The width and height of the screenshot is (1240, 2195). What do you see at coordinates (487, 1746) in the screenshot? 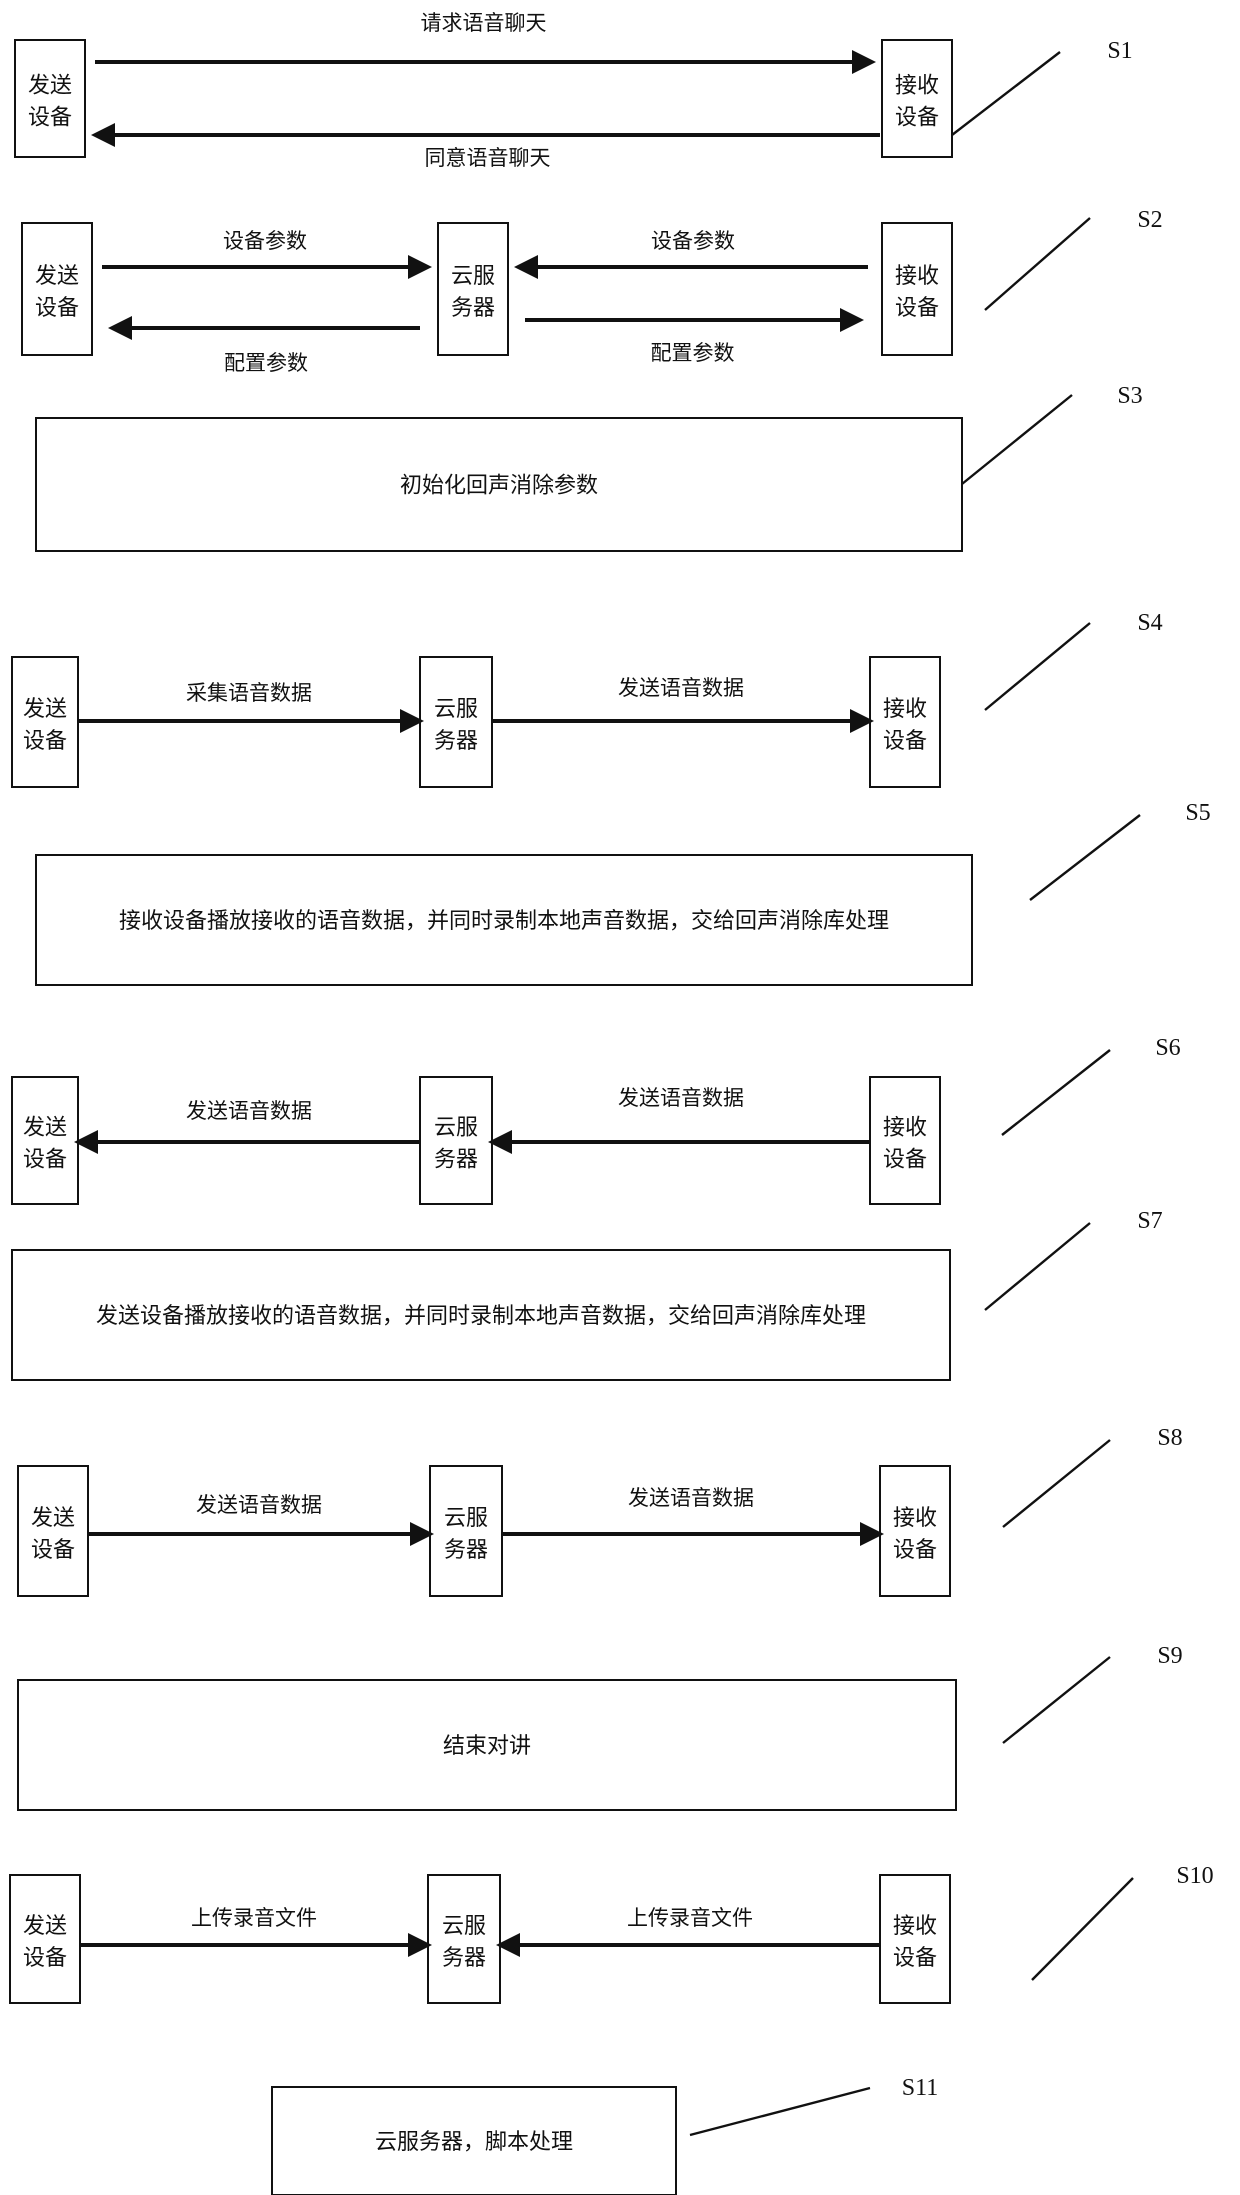
I see `process-label: 结束对讲` at bounding box center [487, 1746].